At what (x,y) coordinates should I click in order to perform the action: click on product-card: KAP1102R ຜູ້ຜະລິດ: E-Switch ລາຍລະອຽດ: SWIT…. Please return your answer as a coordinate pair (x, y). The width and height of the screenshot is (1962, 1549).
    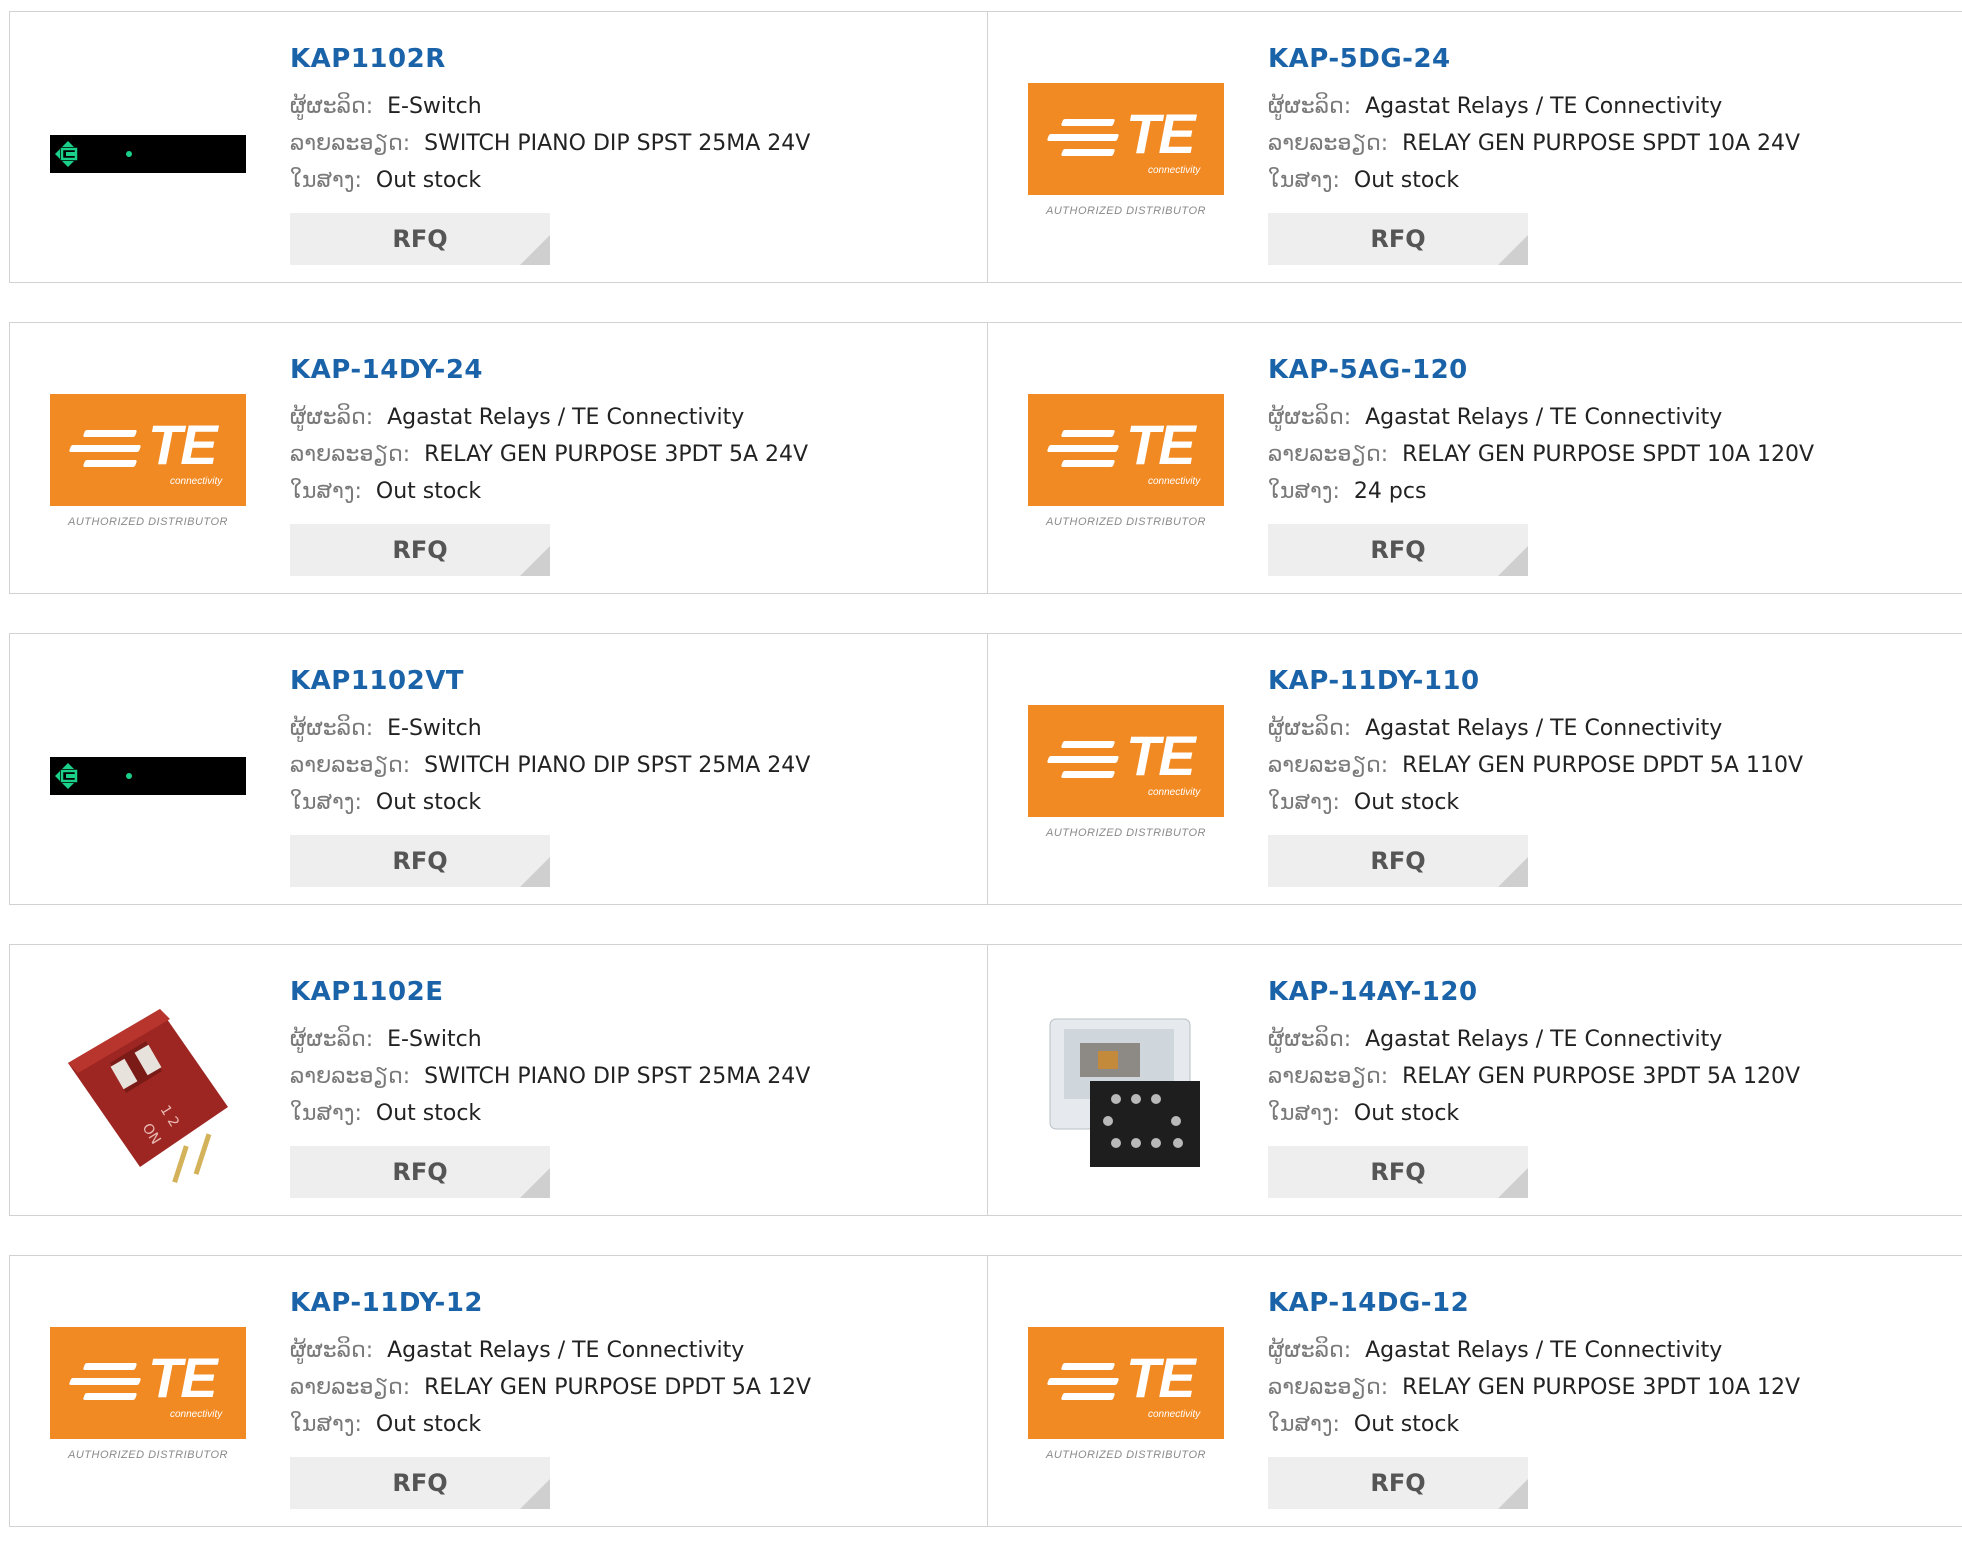
    Looking at the image, I should click on (499, 147).